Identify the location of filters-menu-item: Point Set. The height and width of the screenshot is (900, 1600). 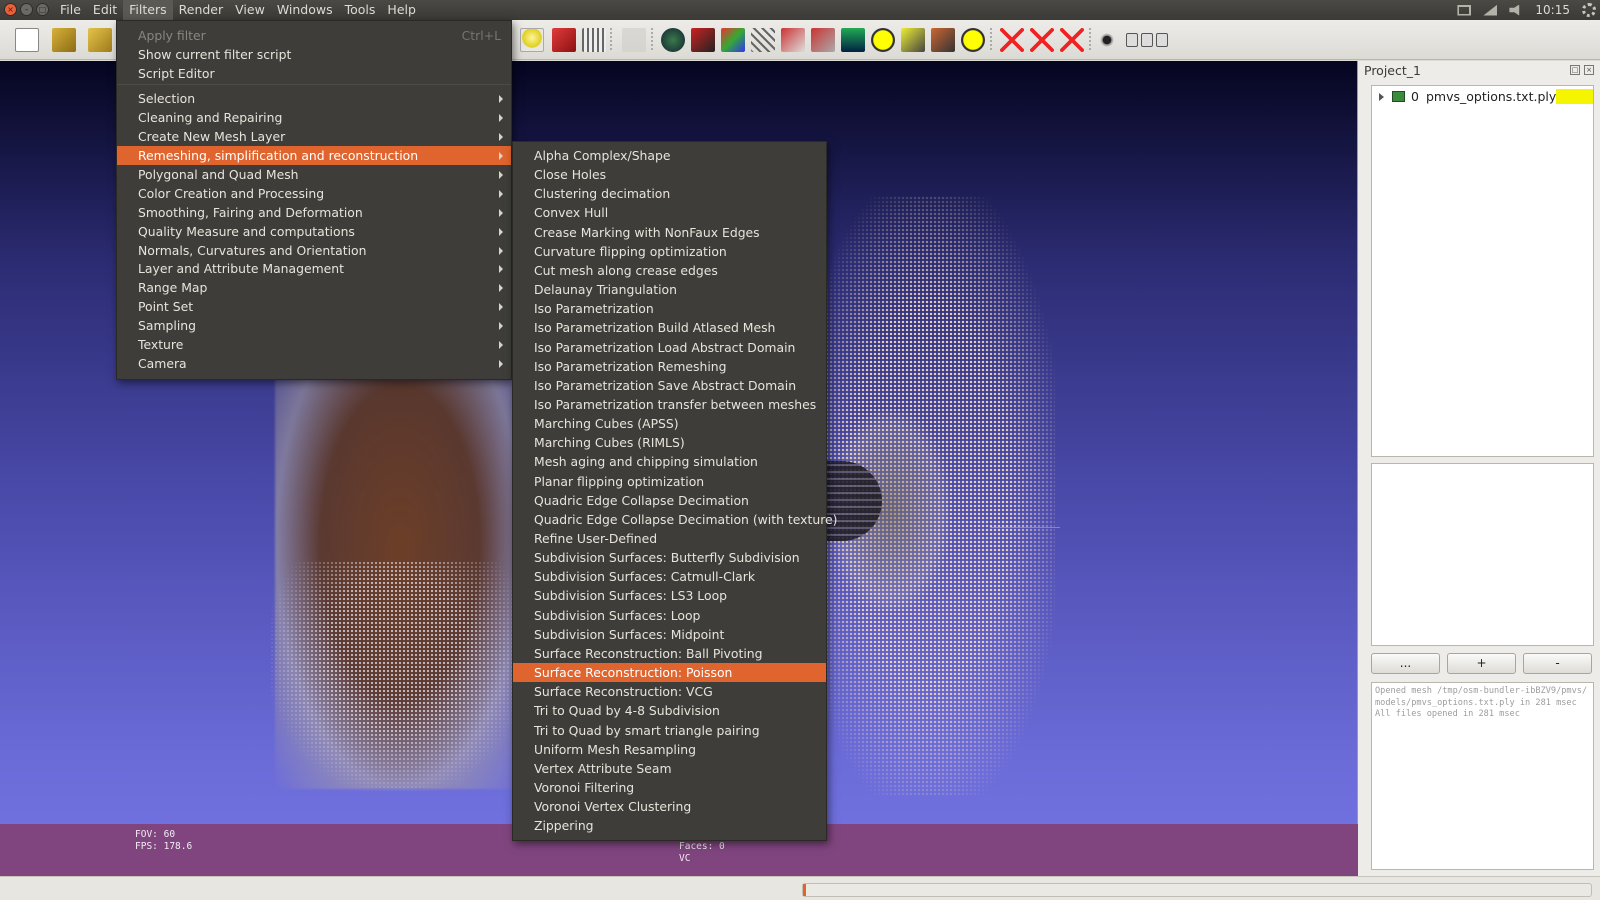
(314, 306).